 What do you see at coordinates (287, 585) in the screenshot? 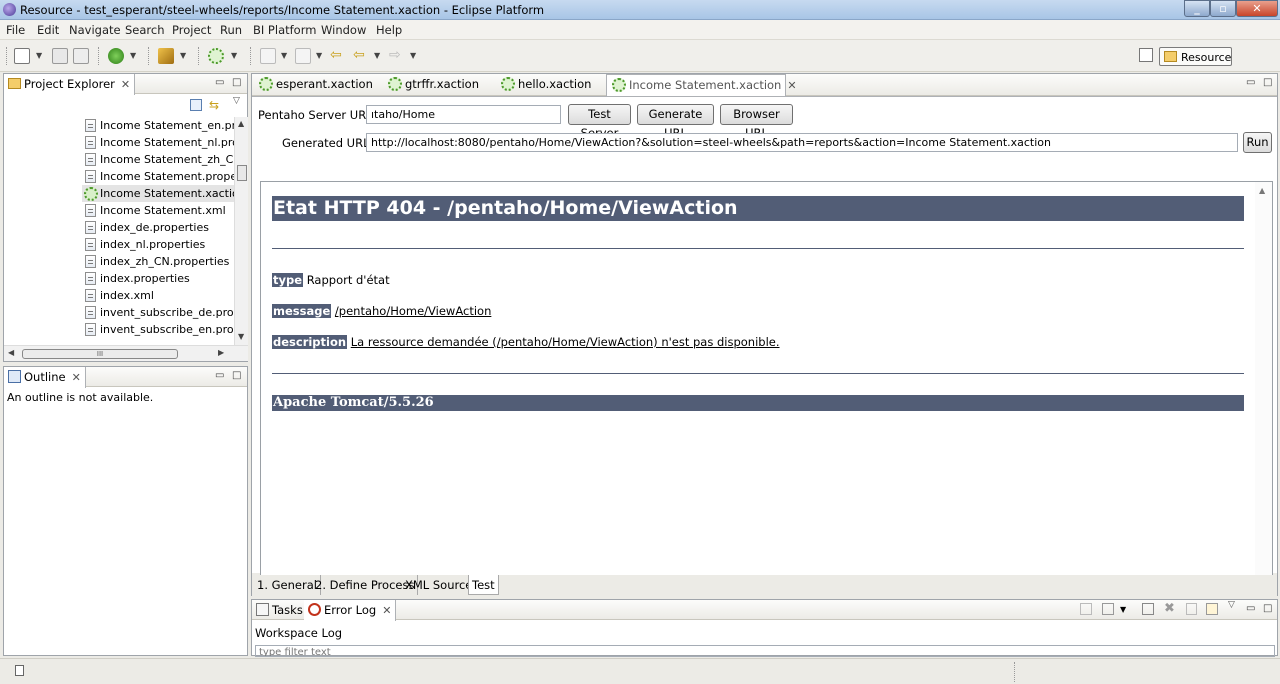
I see `page-tab-general: 1. General` at bounding box center [287, 585].